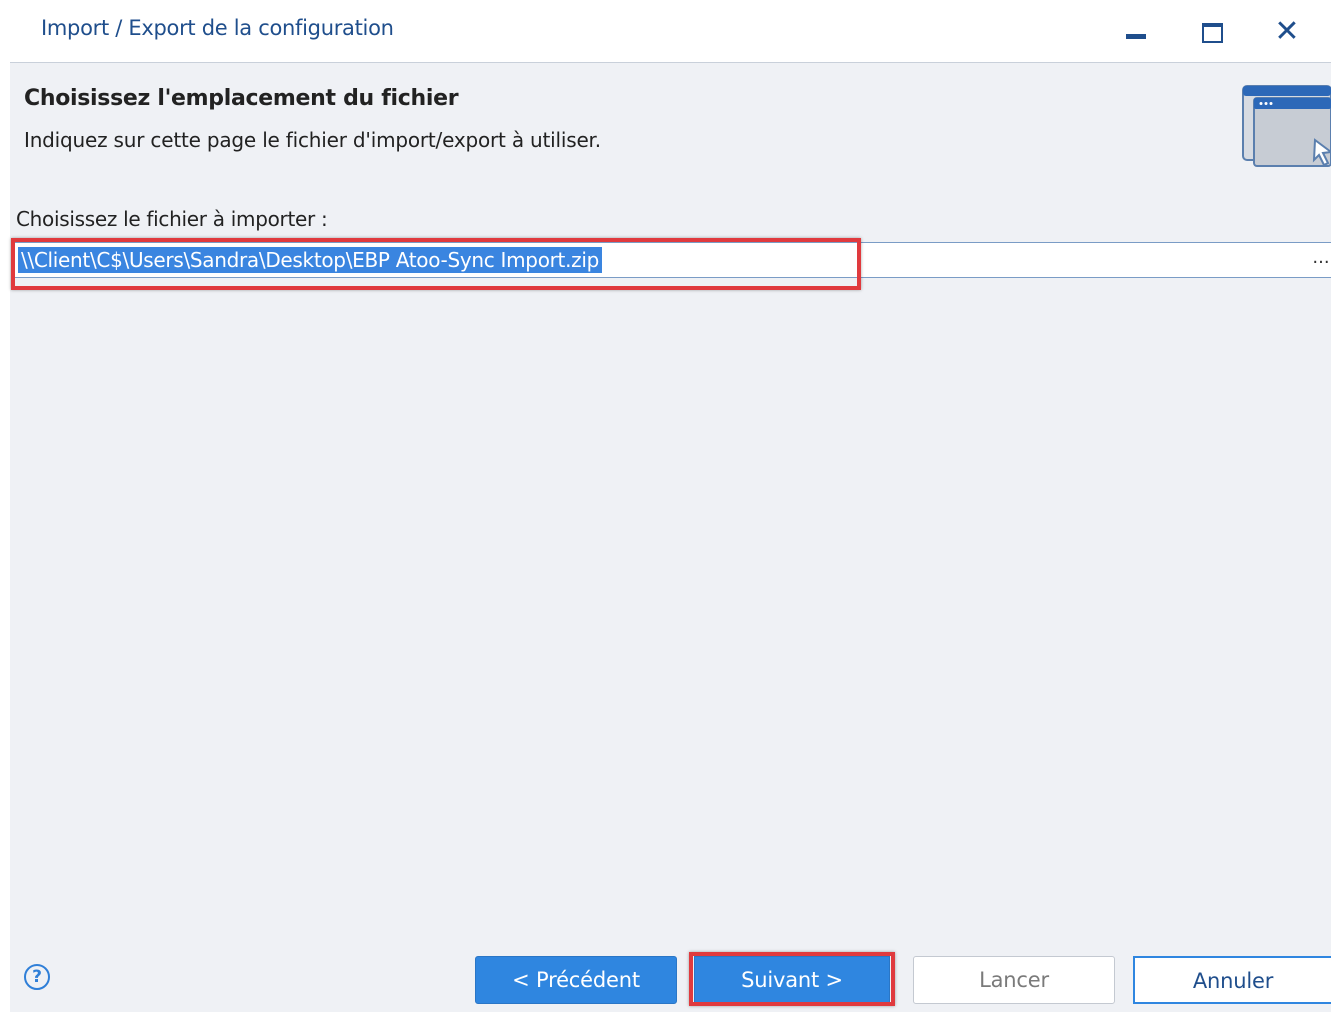 This screenshot has height=1012, width=1331. I want to click on window-cursor-icon, so click(1286, 126).